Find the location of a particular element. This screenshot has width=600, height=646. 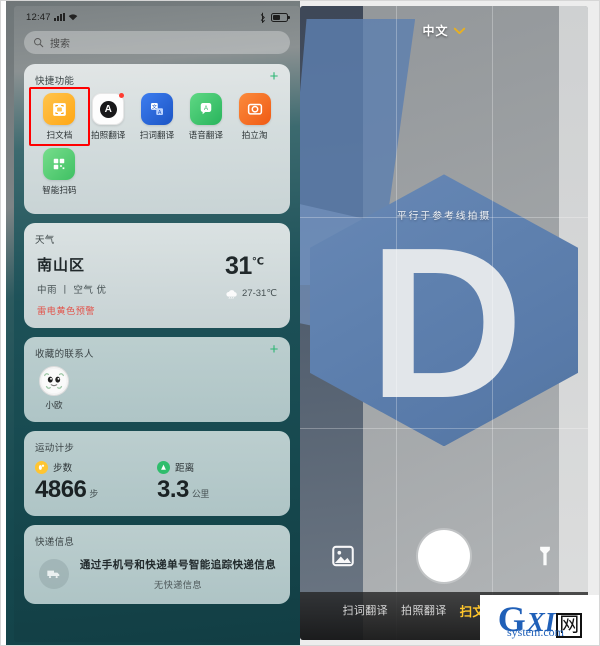

status-bar-right is located at coordinates (274, 17).